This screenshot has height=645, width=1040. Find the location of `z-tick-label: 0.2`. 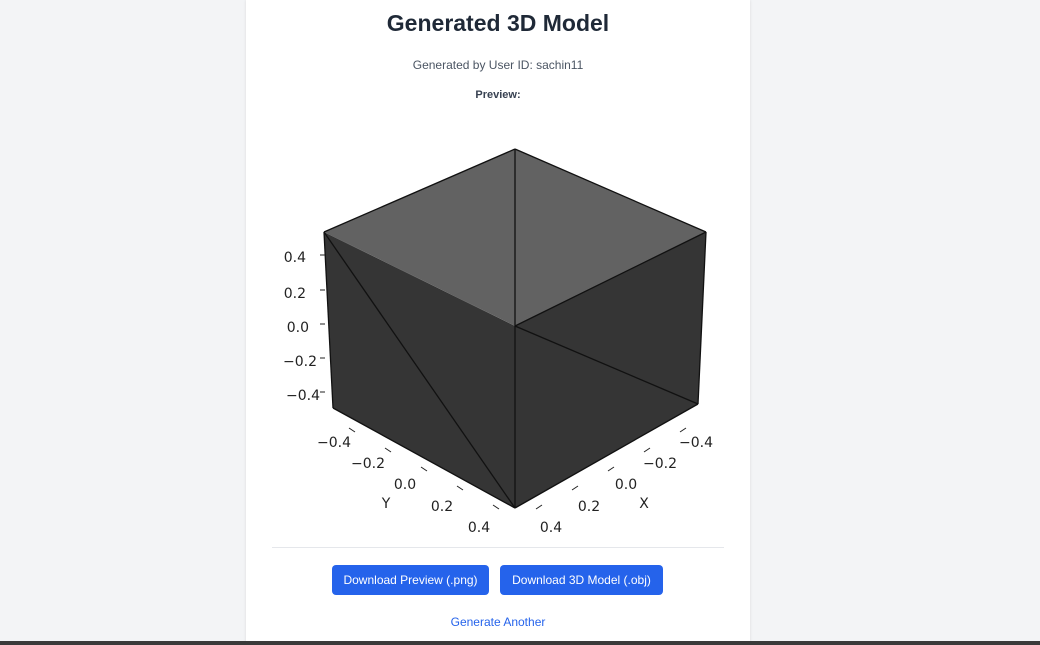

z-tick-label: 0.2 is located at coordinates (295, 294).